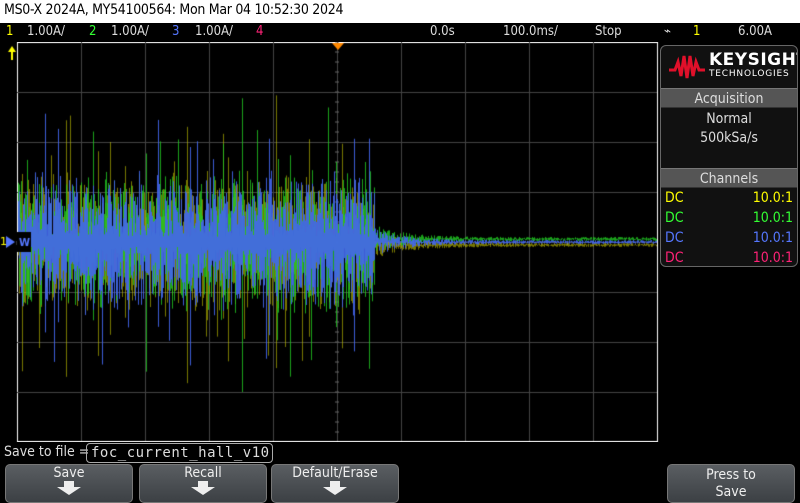 This screenshot has width=800, height=503. Describe the element at coordinates (47, 452) in the screenshot. I see `save-to-file-label: Save to file =` at that location.